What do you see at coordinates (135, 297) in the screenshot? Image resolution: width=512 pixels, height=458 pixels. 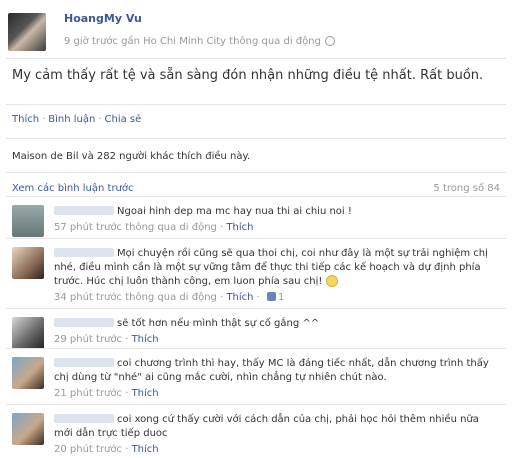 I see `comment-time: 34 phút trước thông qua di động` at bounding box center [135, 297].